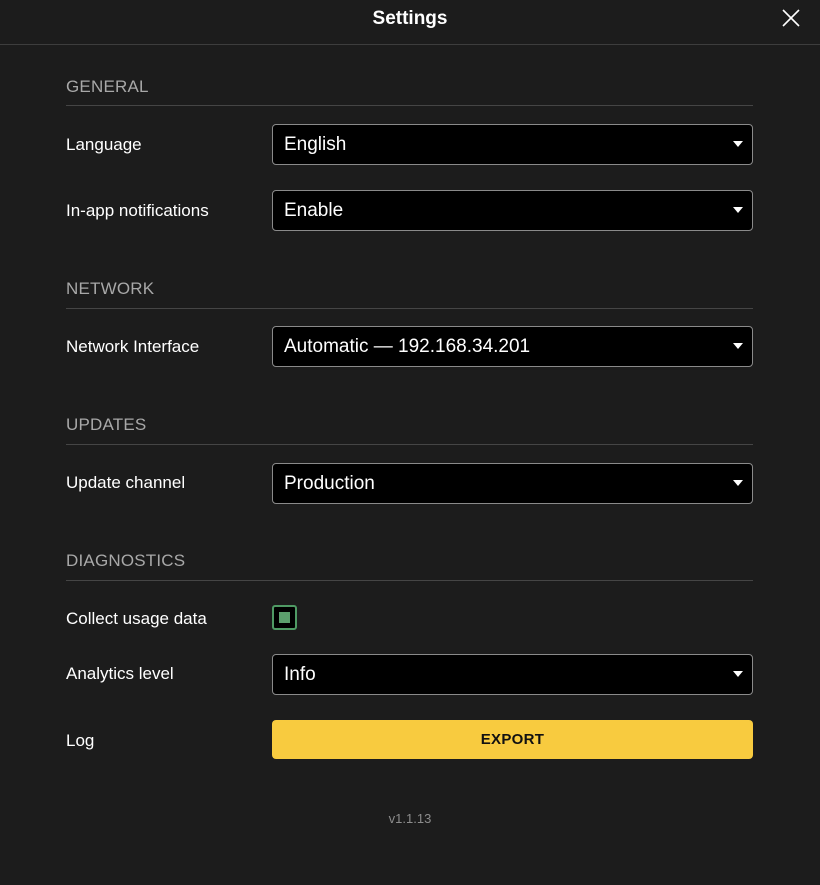 The image size is (820, 885). I want to click on section-title-network: NETWORK, so click(110, 288).